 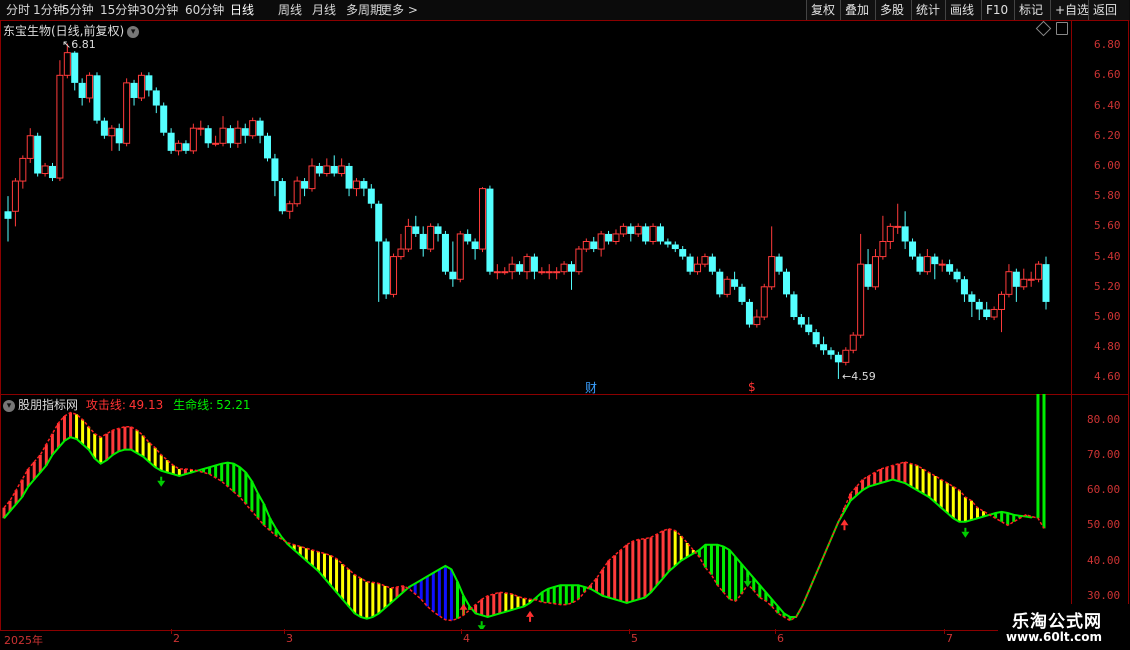 What do you see at coordinates (158, 10) in the screenshot?
I see `period-tab-4: 30分钟` at bounding box center [158, 10].